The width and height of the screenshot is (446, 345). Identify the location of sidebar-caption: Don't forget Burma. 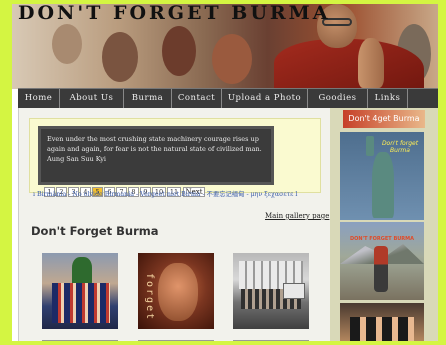
(400, 147).